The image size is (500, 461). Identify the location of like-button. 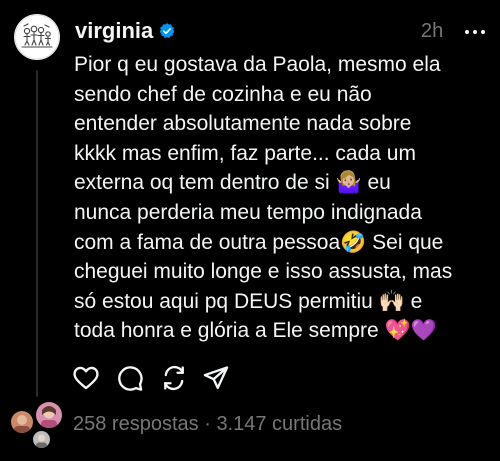
(86, 378).